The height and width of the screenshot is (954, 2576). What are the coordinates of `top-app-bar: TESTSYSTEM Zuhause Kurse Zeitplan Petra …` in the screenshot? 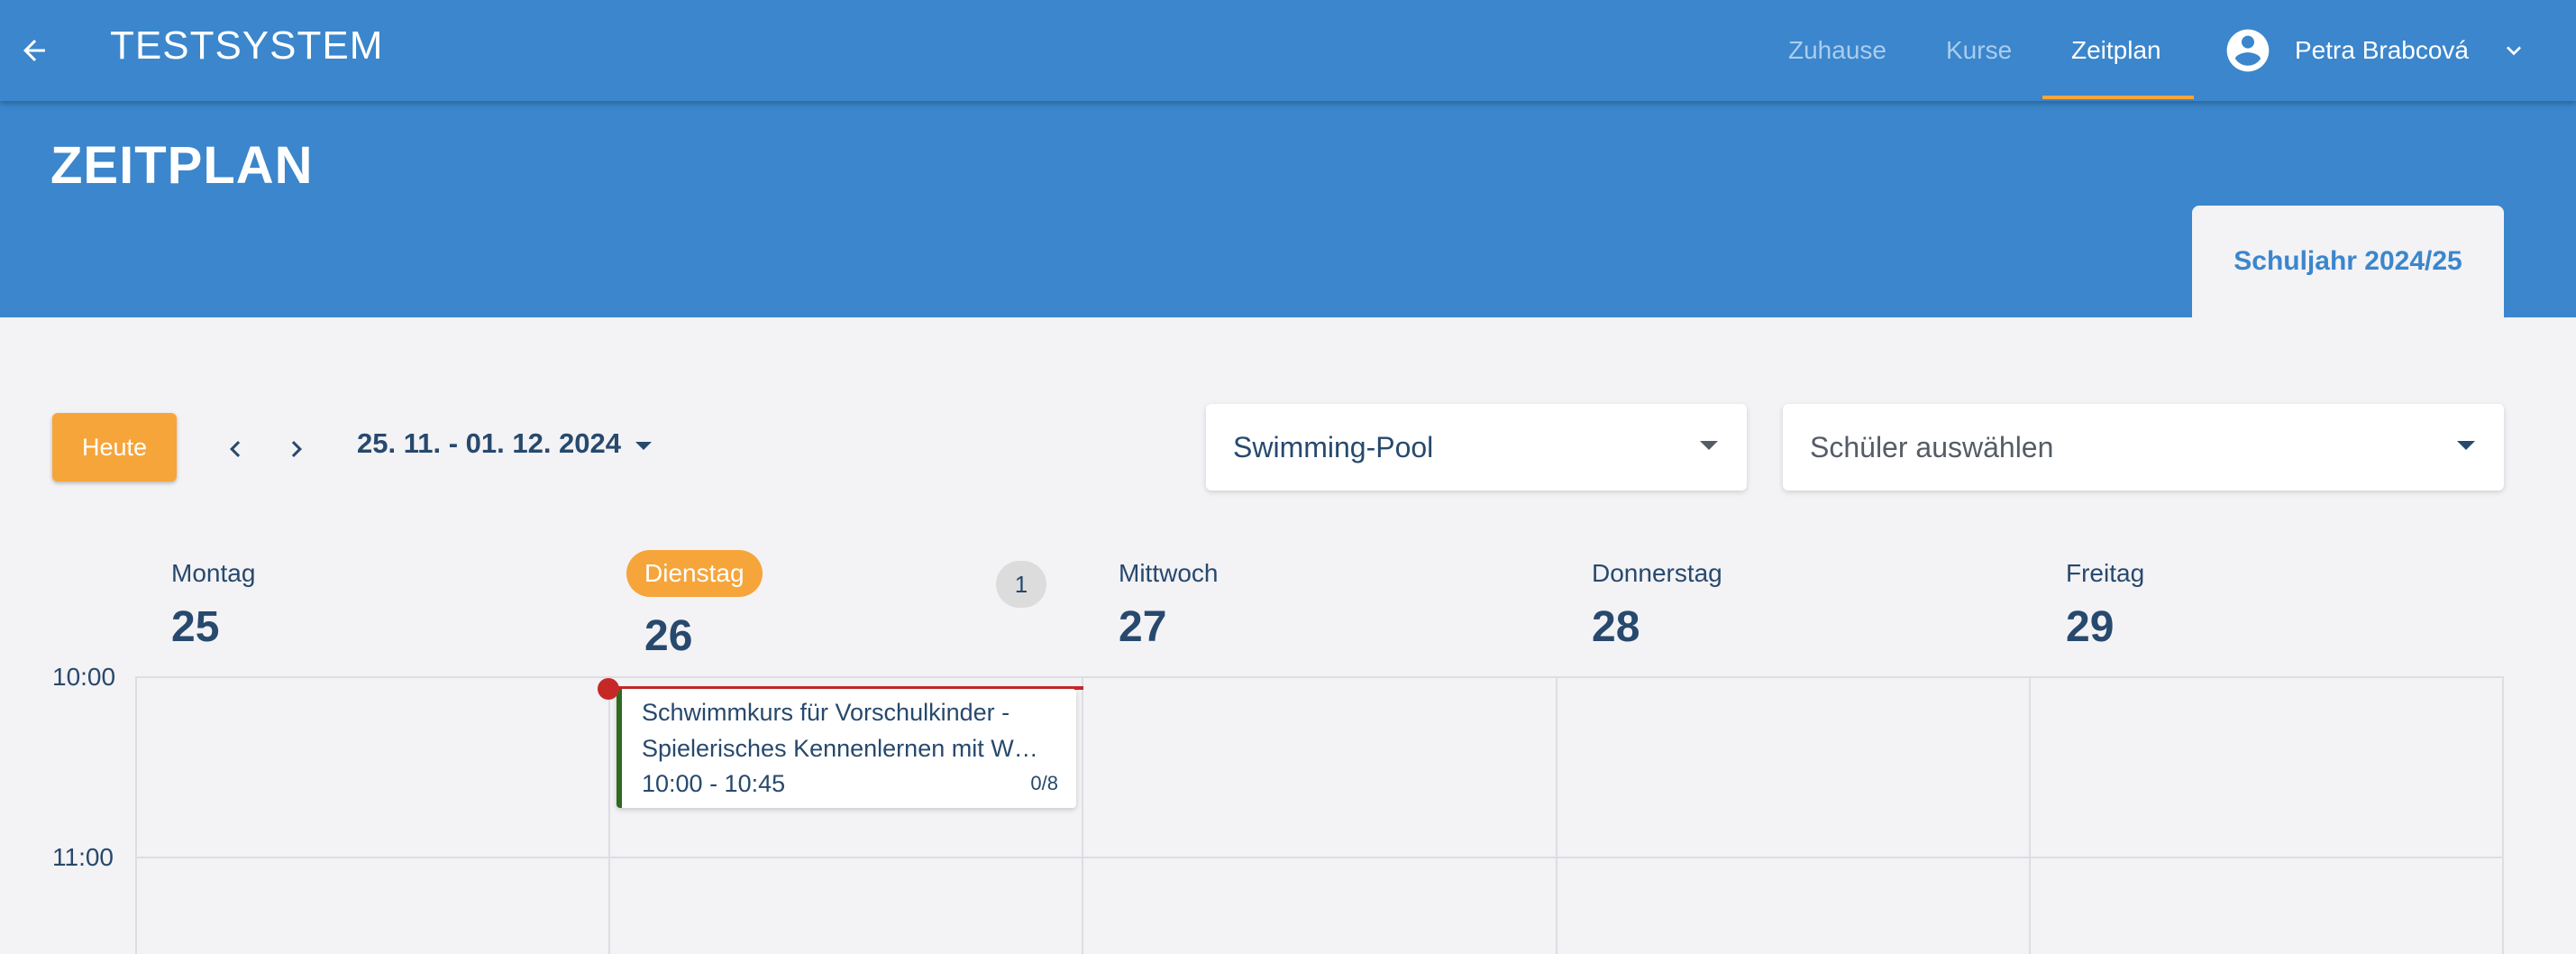 It's located at (1288, 50).